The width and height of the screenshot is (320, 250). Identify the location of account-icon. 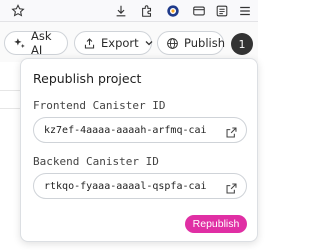
(173, 11).